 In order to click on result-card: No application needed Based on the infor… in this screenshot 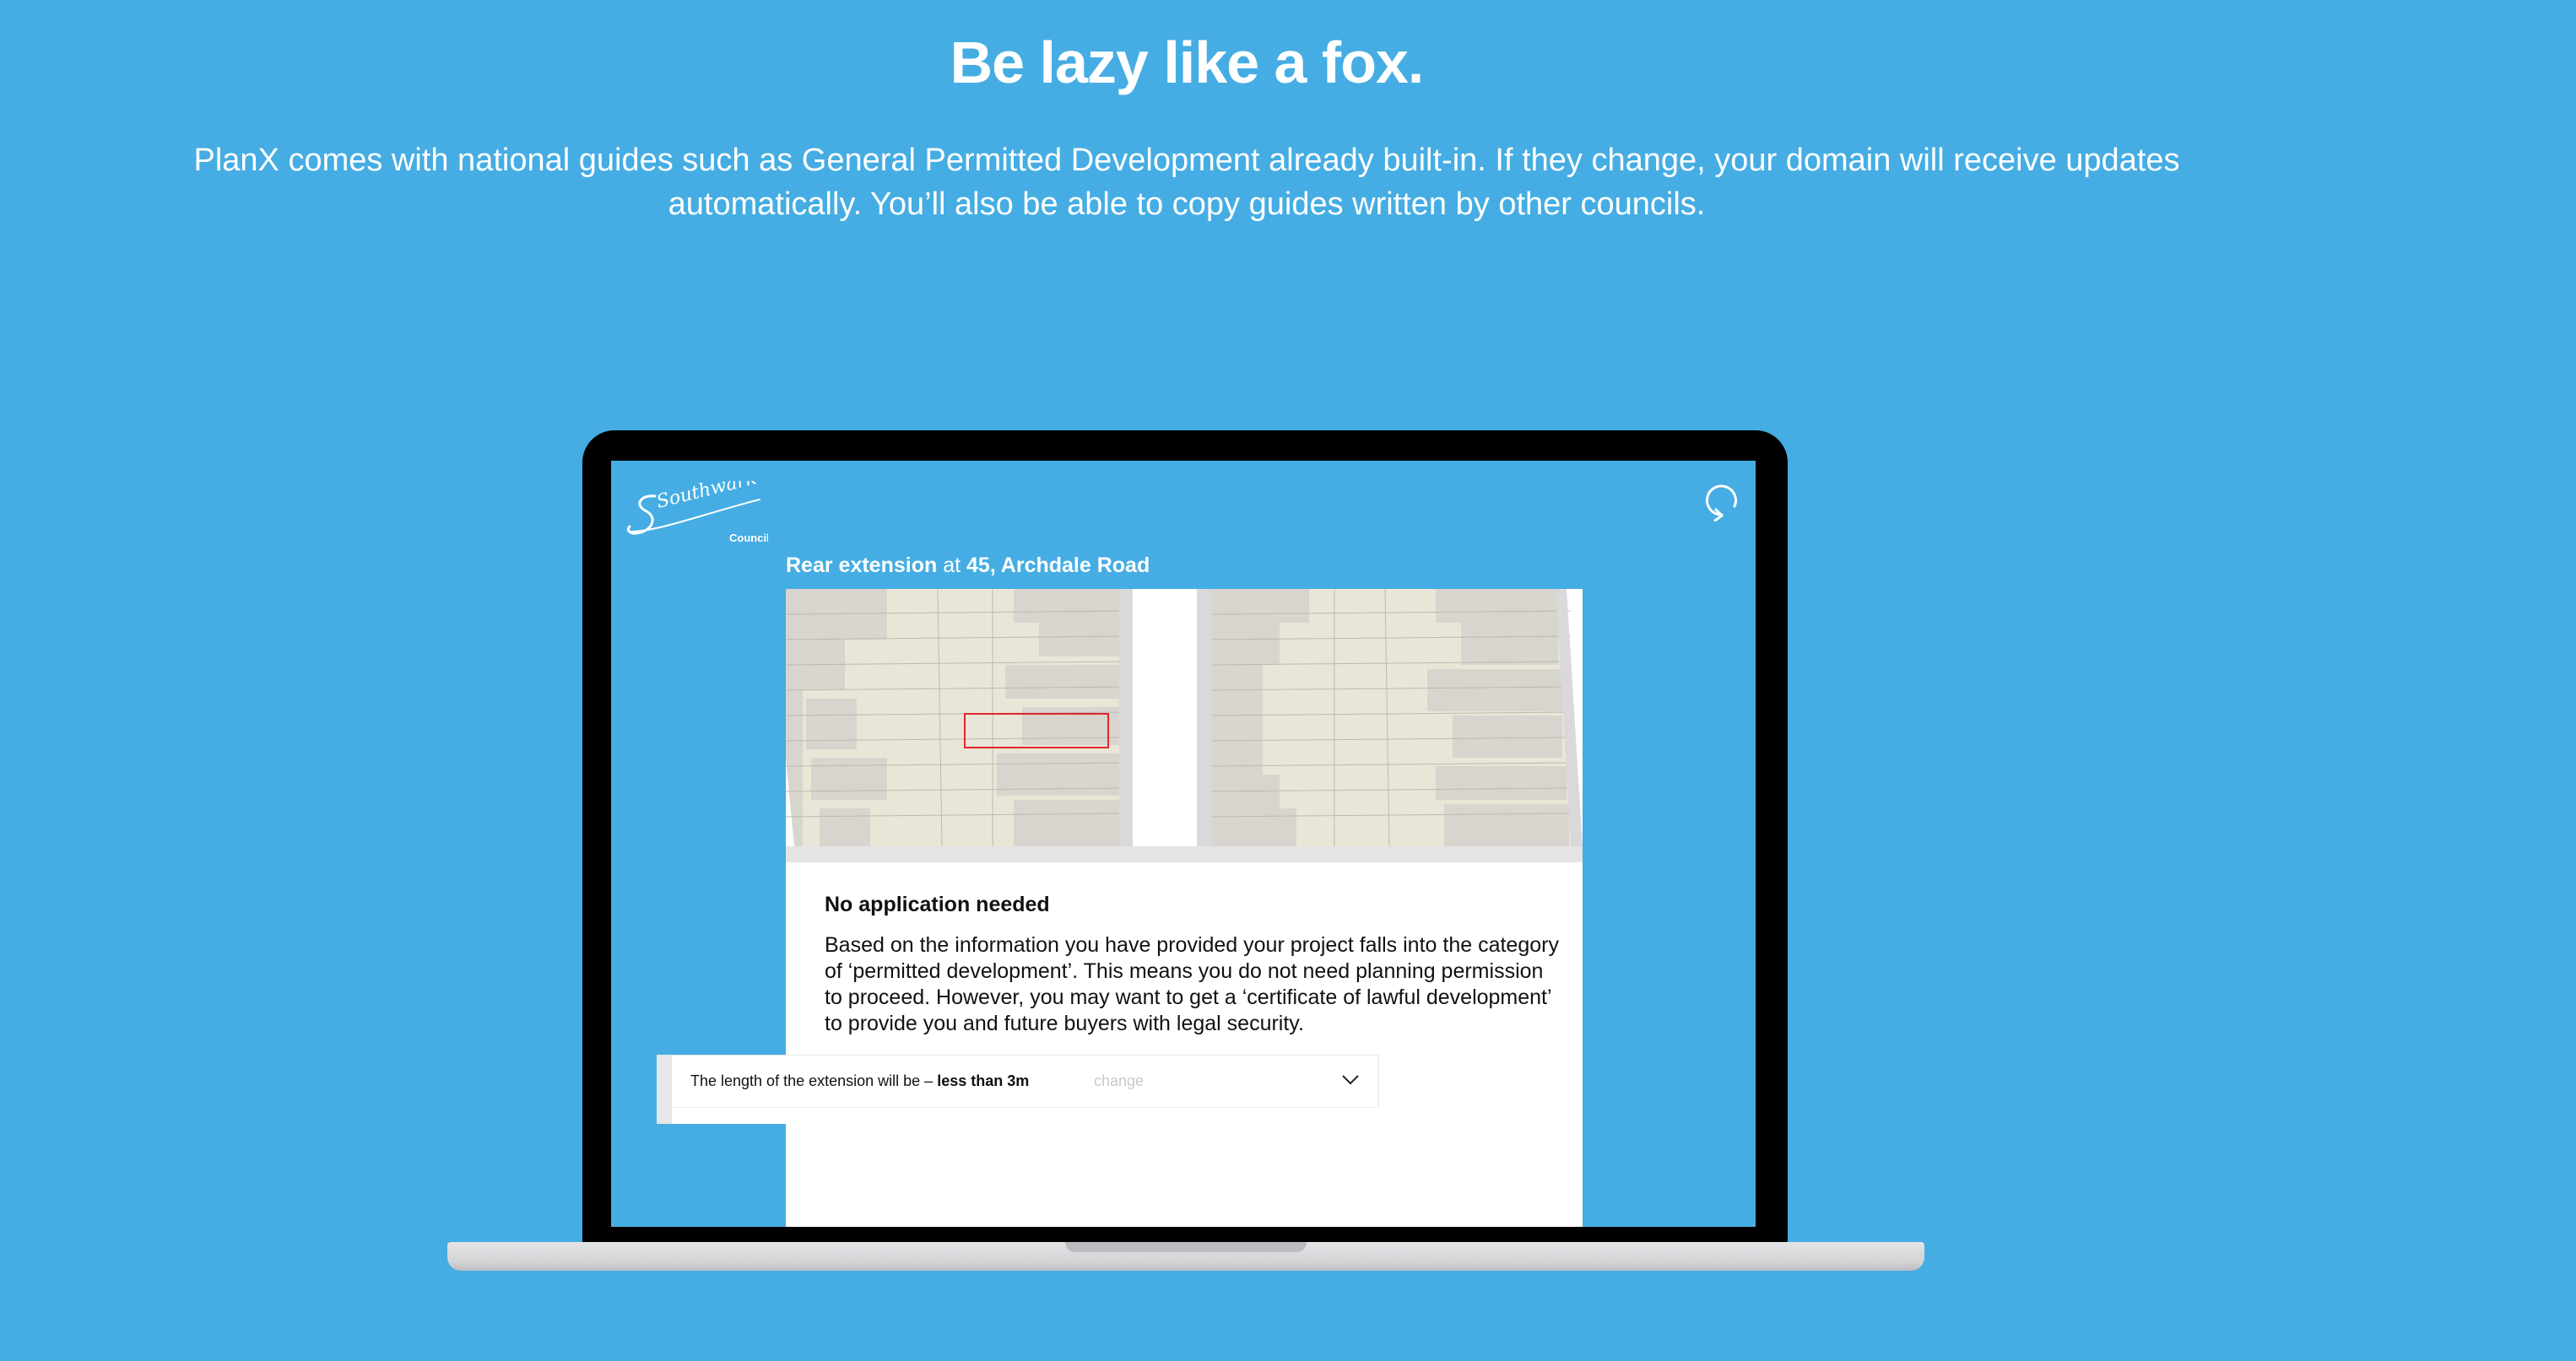, I will do `click(1184, 908)`.